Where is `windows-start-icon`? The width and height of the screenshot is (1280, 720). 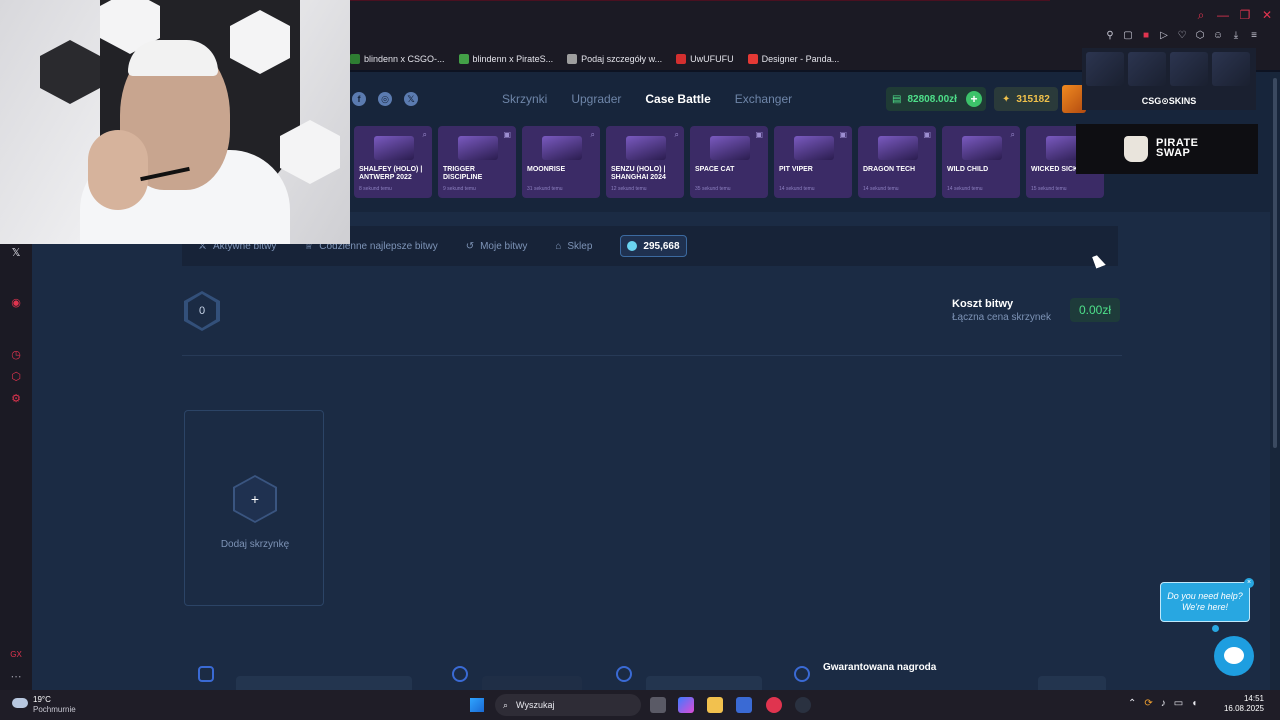 windows-start-icon is located at coordinates (477, 705).